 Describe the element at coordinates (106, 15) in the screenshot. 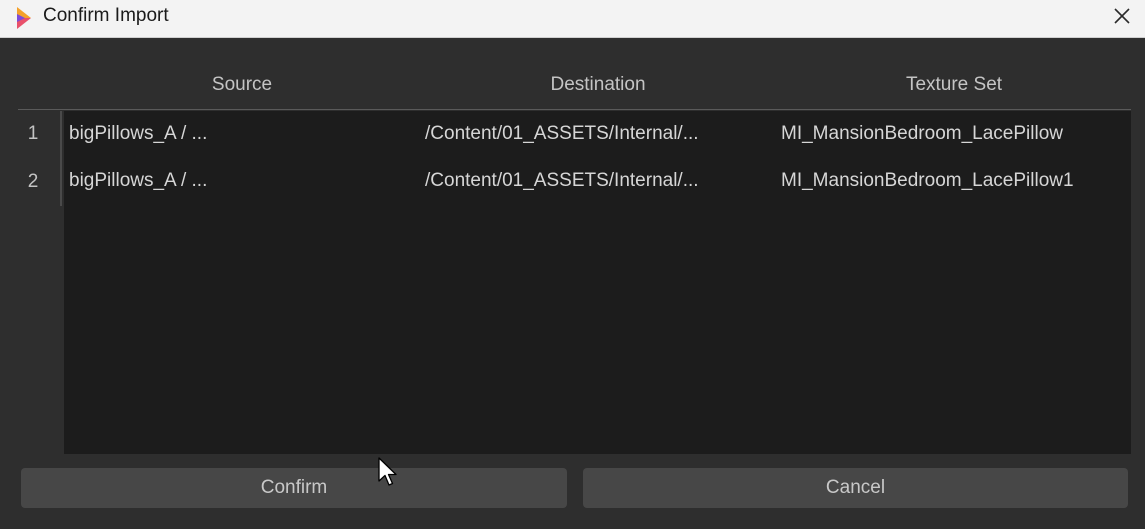

I see `window-title: Confirm Import` at that location.